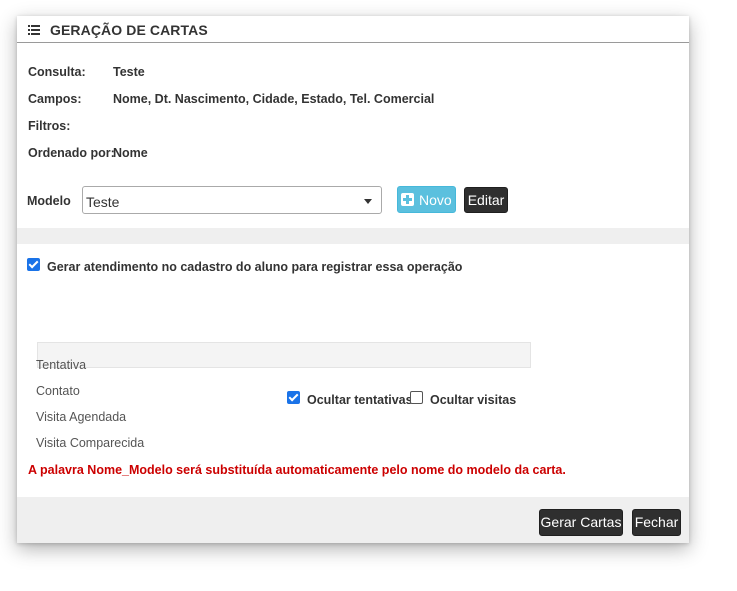  What do you see at coordinates (55, 99) in the screenshot?
I see `campos-label: Campos:` at bounding box center [55, 99].